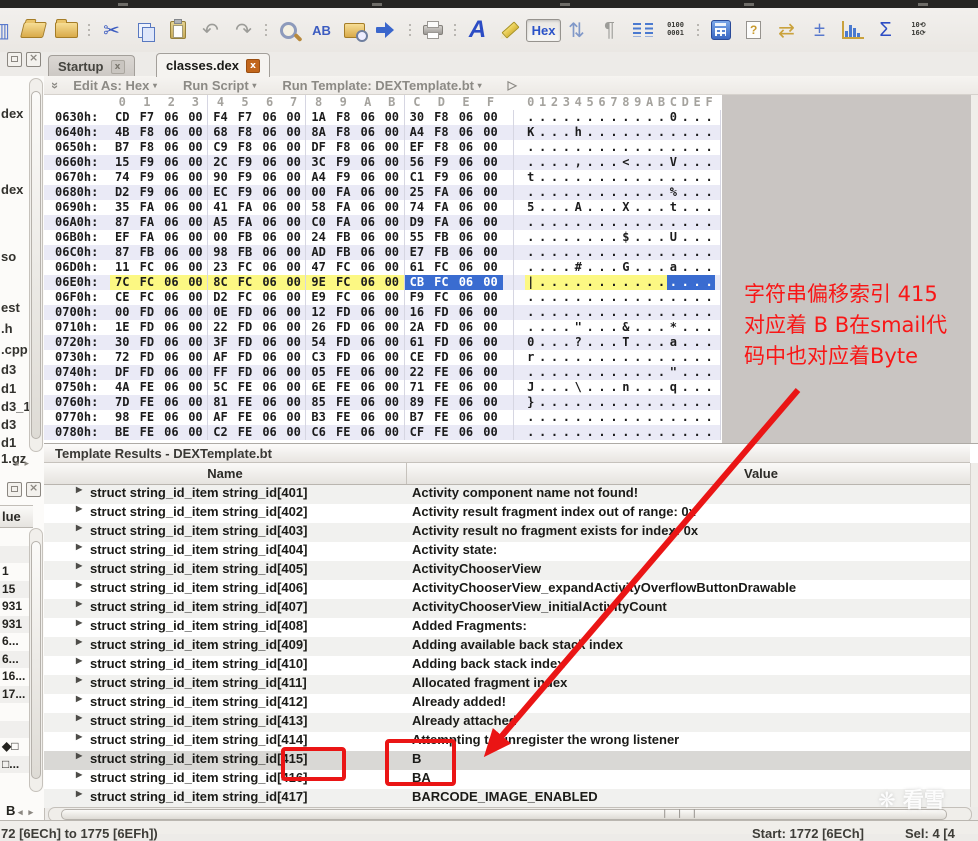 The image size is (978, 841). Describe the element at coordinates (245, 117) in the screenshot. I see `hex-byte: F7` at that location.